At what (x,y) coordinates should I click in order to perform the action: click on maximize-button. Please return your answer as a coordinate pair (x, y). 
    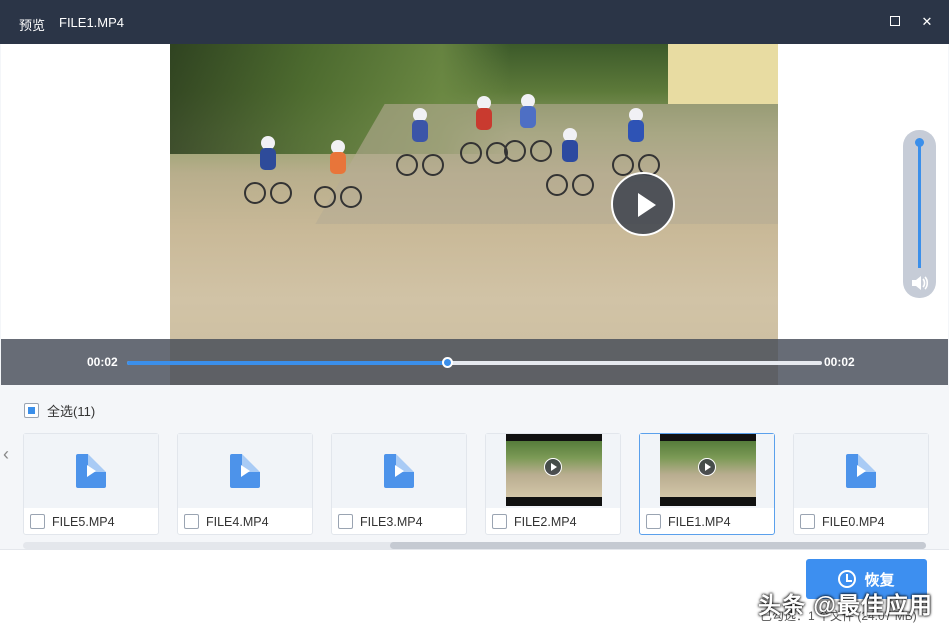
    Looking at the image, I should click on (895, 22).